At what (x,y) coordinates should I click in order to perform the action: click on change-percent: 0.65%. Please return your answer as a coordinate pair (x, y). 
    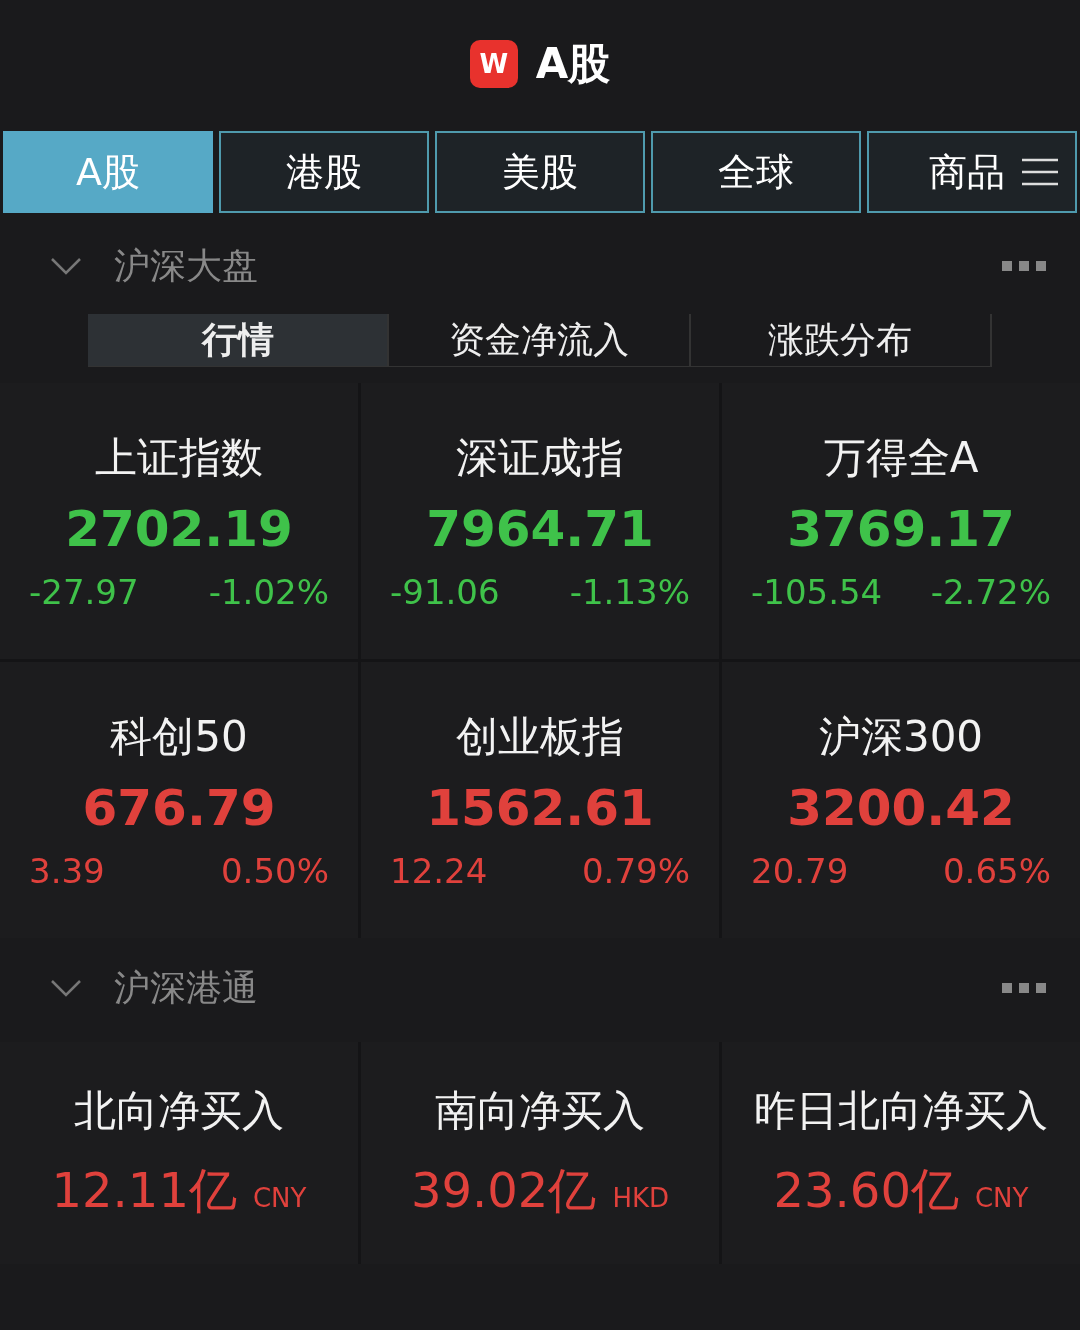
    Looking at the image, I should click on (997, 871).